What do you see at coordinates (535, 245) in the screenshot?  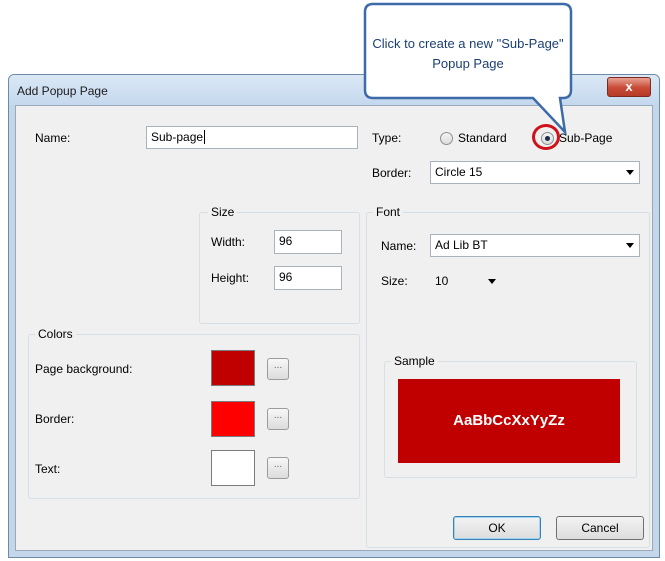 I see `font-name-select: Ad Lib BT` at bounding box center [535, 245].